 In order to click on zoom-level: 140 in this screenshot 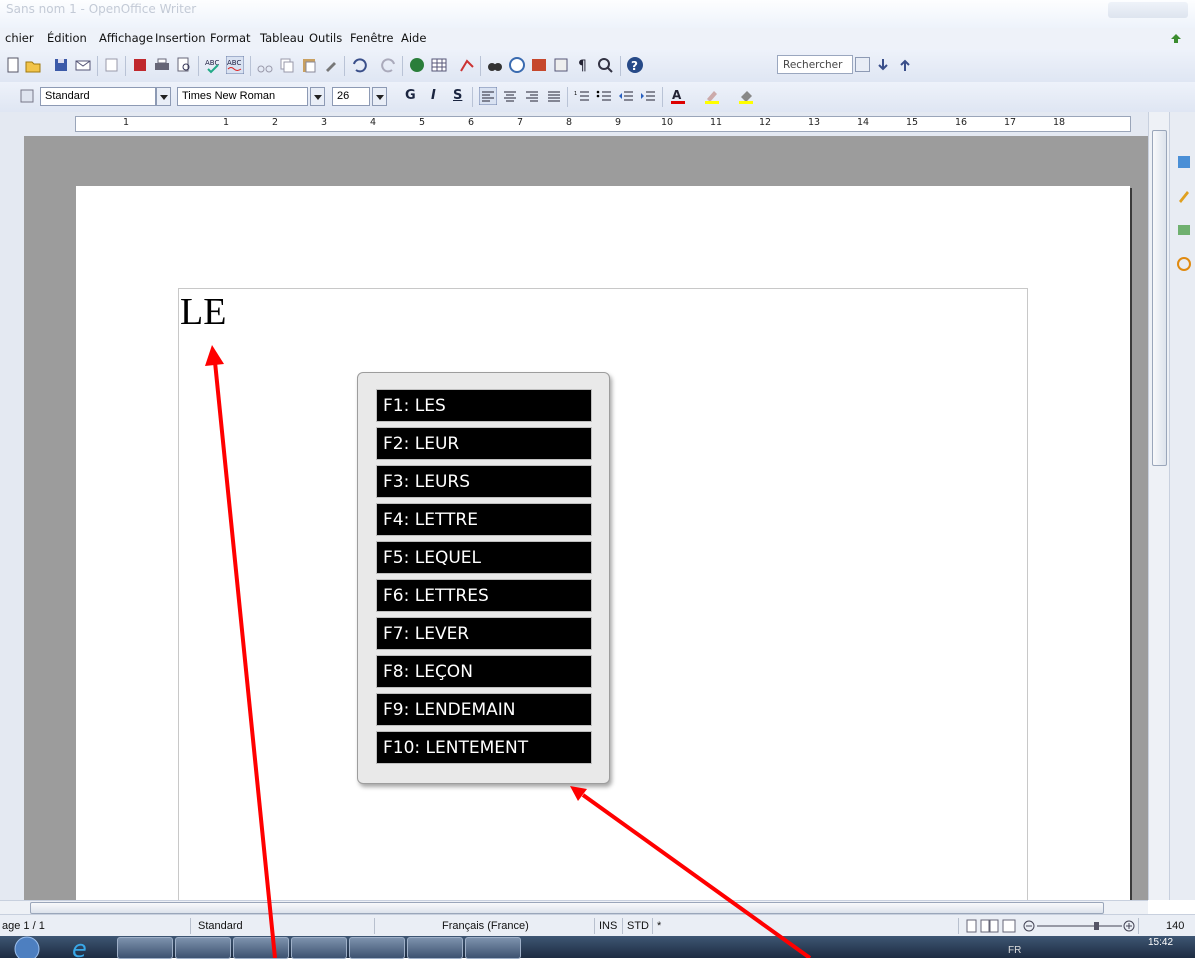, I will do `click(1175, 926)`.